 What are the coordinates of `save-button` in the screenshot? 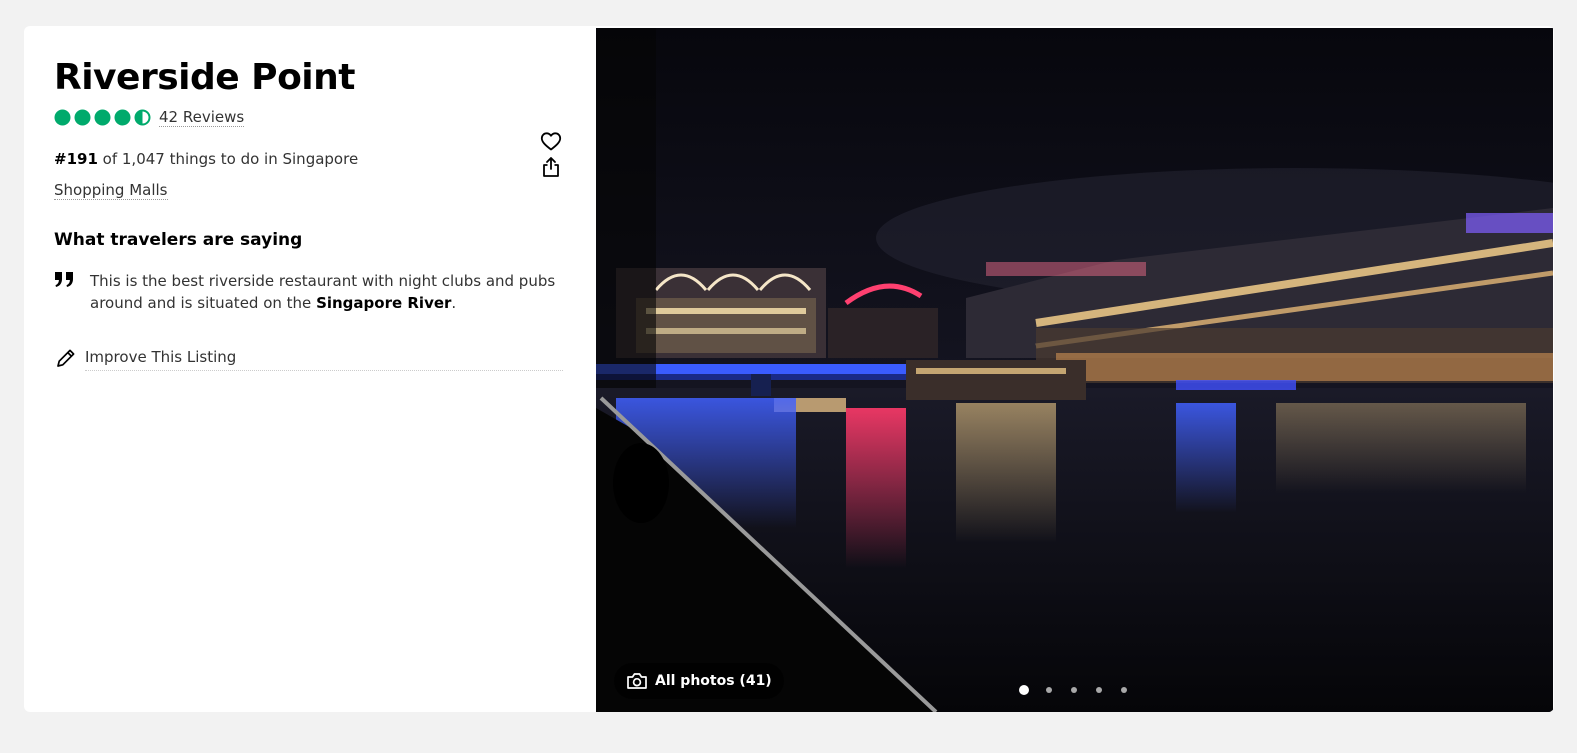 It's located at (551, 141).